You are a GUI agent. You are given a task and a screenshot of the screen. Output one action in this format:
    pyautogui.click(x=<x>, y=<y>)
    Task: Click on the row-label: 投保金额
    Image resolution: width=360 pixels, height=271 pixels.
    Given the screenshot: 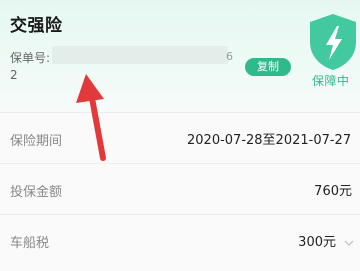 What is the action you would take?
    pyautogui.click(x=36, y=192)
    